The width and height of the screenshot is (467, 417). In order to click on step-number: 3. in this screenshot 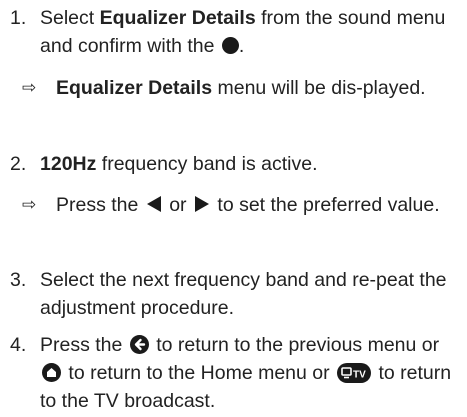, I will do `click(18, 280)`.